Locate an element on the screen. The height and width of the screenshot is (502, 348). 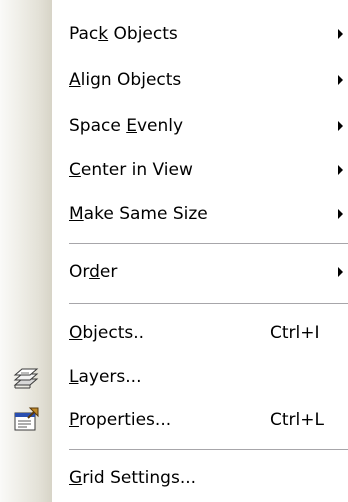
layers-icon is located at coordinates (26, 377).